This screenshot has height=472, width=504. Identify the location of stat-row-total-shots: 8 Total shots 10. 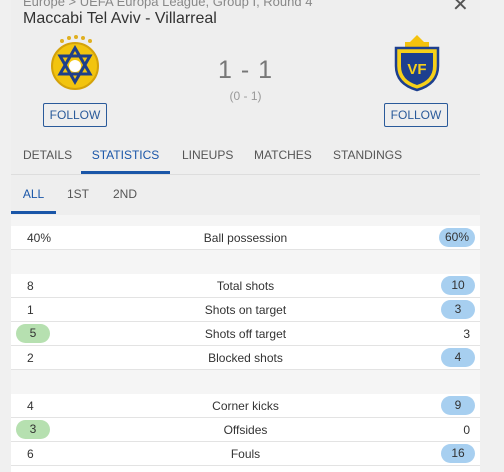
(245, 286).